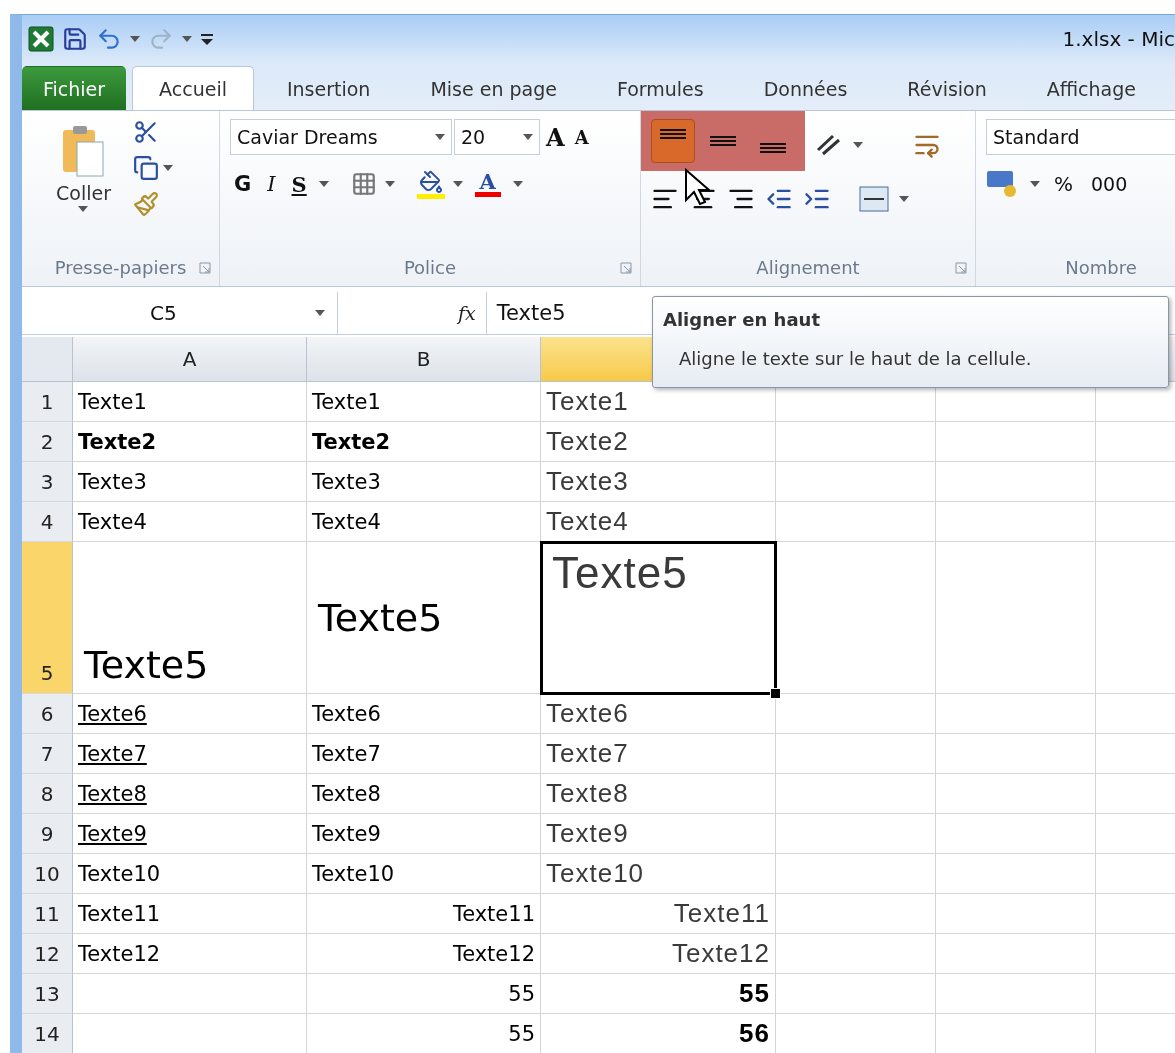 This screenshot has width=1175, height=1053. What do you see at coordinates (658, 1033) in the screenshot?
I see `table-cell: 56` at bounding box center [658, 1033].